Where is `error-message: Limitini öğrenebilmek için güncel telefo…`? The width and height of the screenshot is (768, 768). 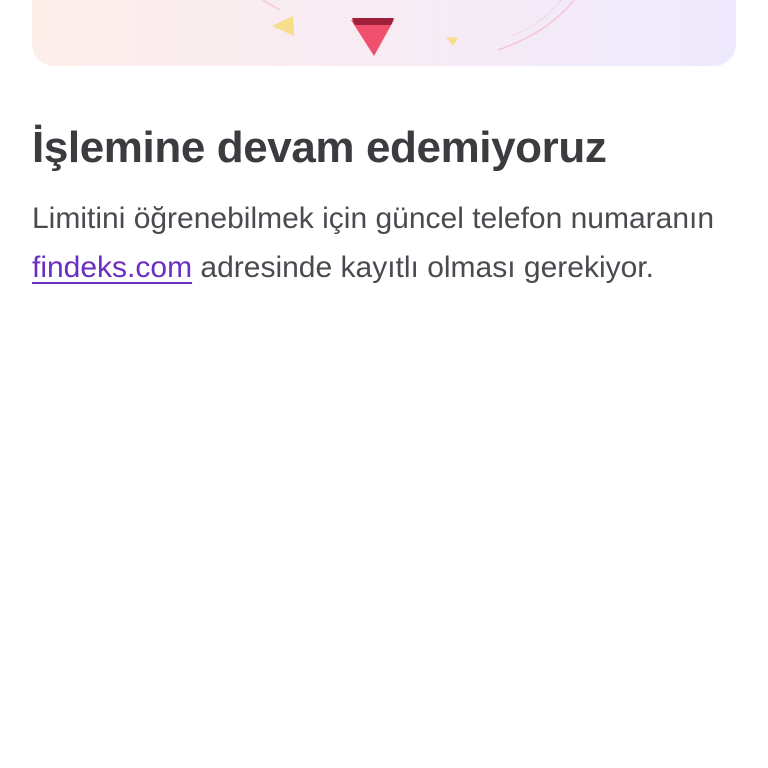
error-message: Limitini öğrenebilmek için güncel telefo… is located at coordinates (384, 243).